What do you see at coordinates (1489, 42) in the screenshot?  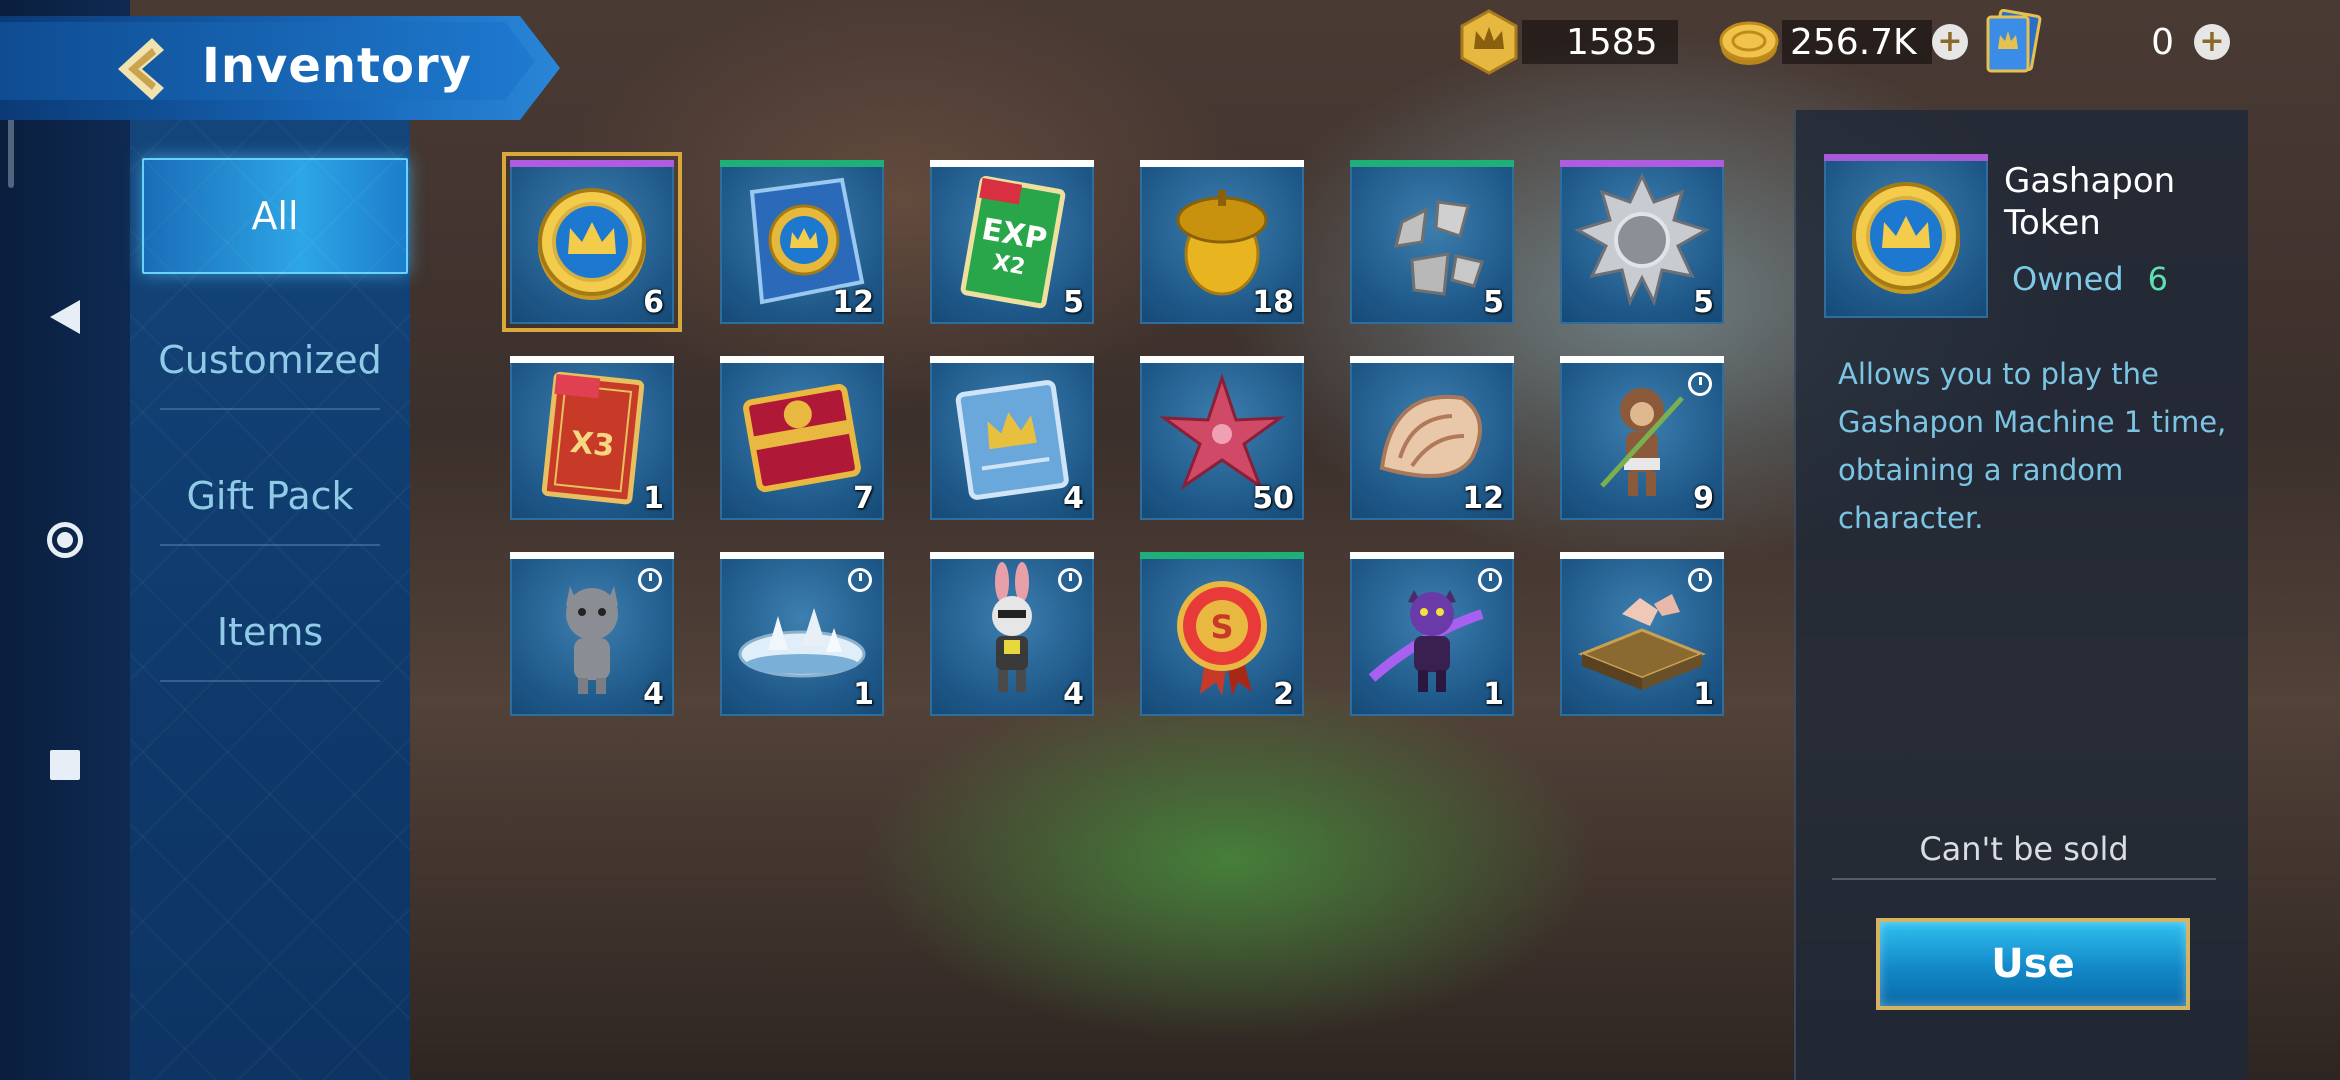 I see `crown-medal-icon` at bounding box center [1489, 42].